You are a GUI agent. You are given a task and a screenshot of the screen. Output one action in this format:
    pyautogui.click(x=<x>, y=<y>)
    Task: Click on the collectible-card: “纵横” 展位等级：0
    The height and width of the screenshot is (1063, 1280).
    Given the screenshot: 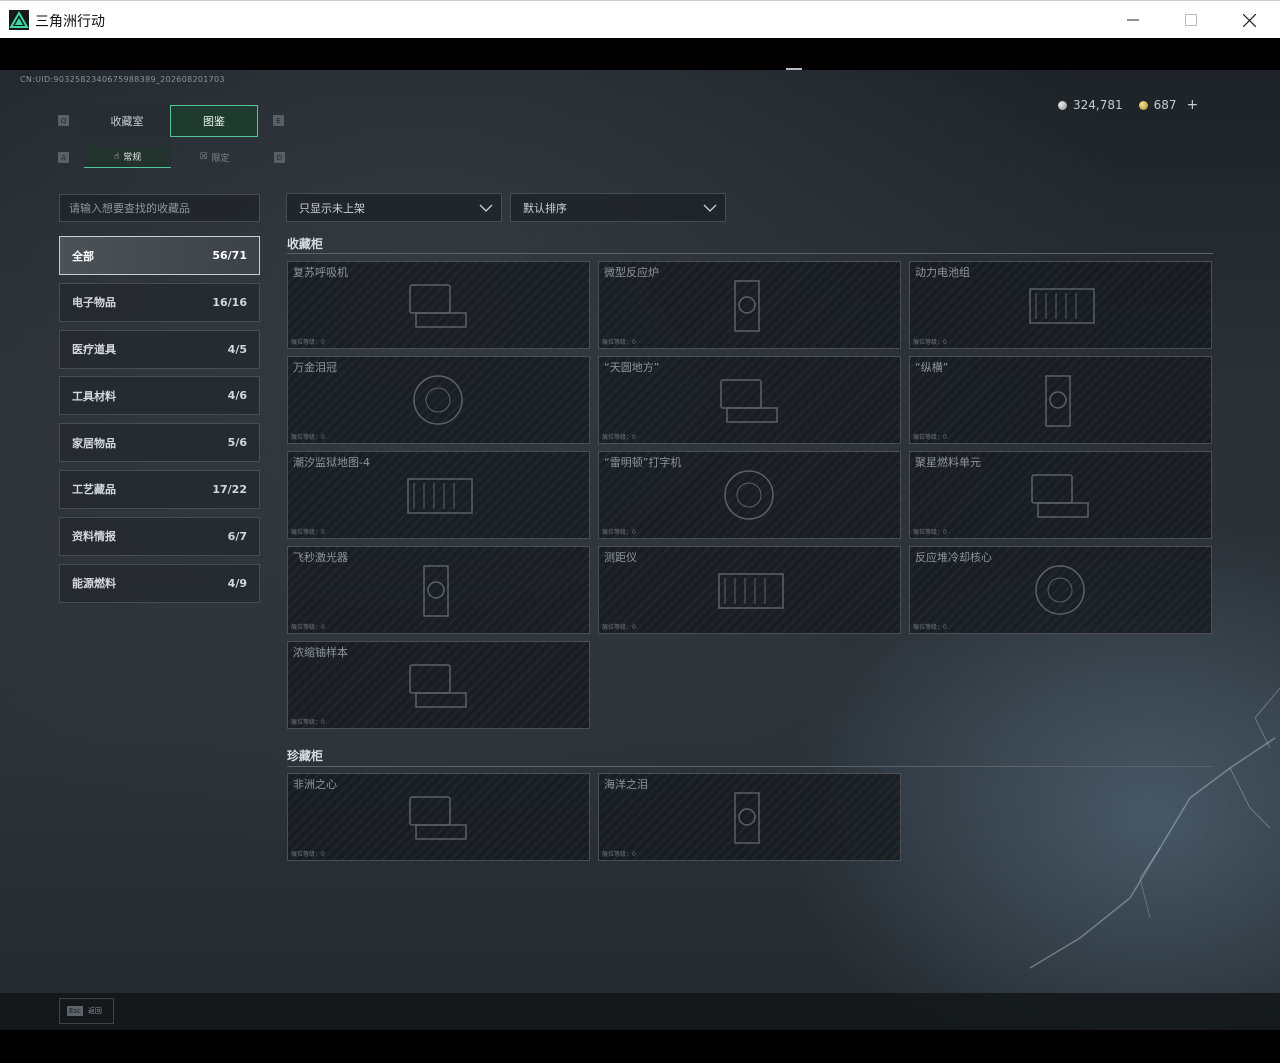 What is the action you would take?
    pyautogui.click(x=1060, y=400)
    